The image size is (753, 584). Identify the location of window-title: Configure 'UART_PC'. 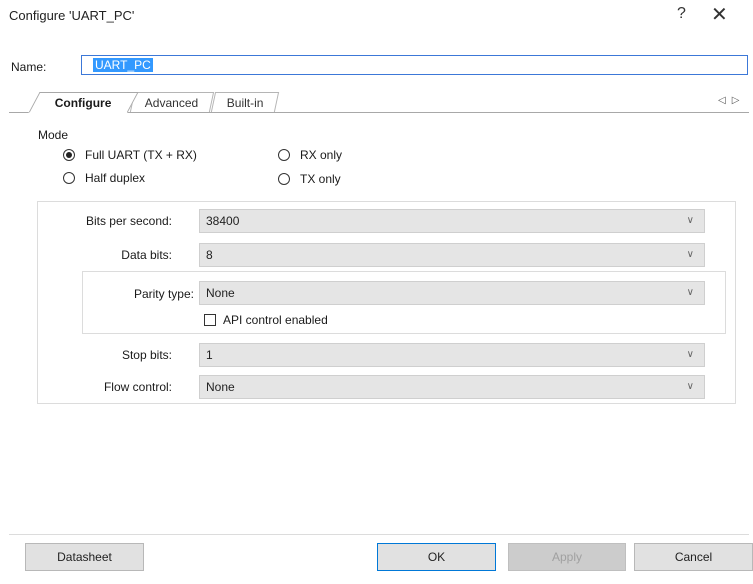
(72, 15).